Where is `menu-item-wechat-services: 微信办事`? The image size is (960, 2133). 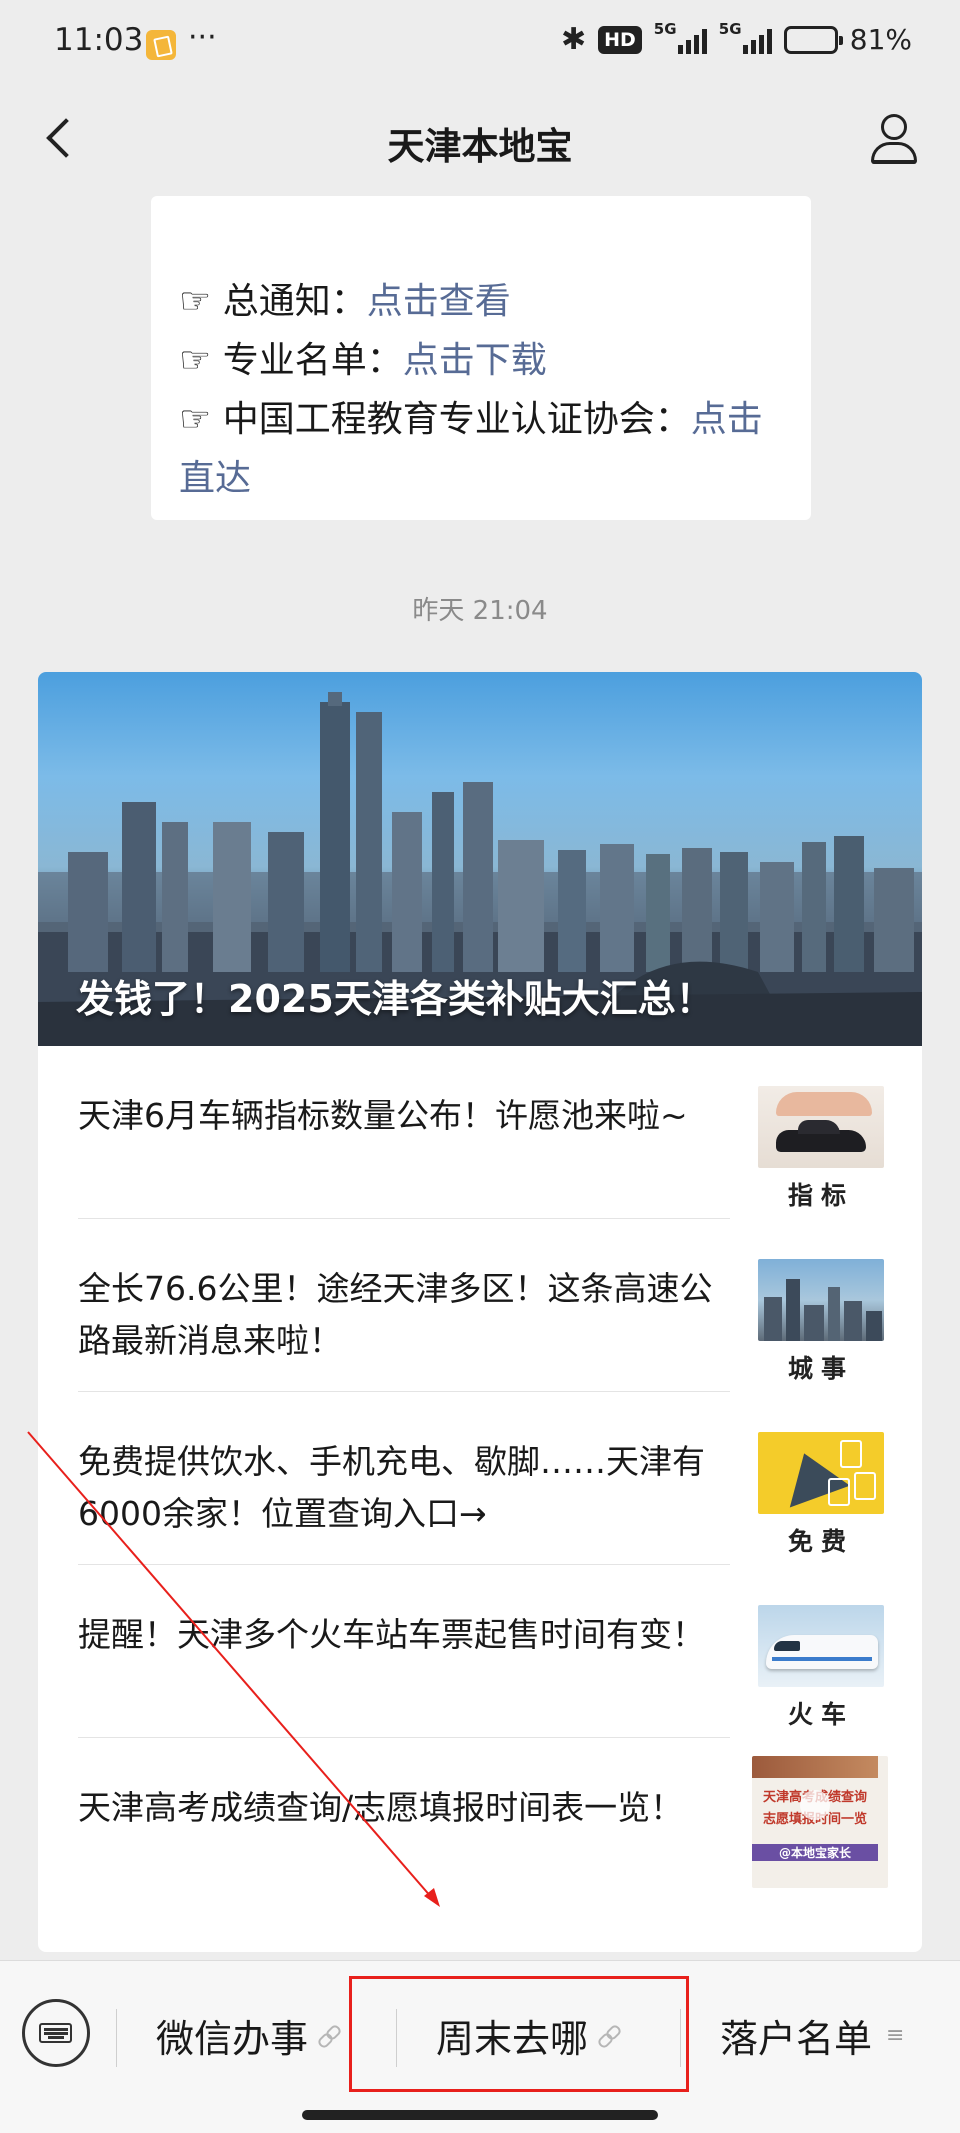 menu-item-wechat-services: 微信办事 is located at coordinates (248, 2035).